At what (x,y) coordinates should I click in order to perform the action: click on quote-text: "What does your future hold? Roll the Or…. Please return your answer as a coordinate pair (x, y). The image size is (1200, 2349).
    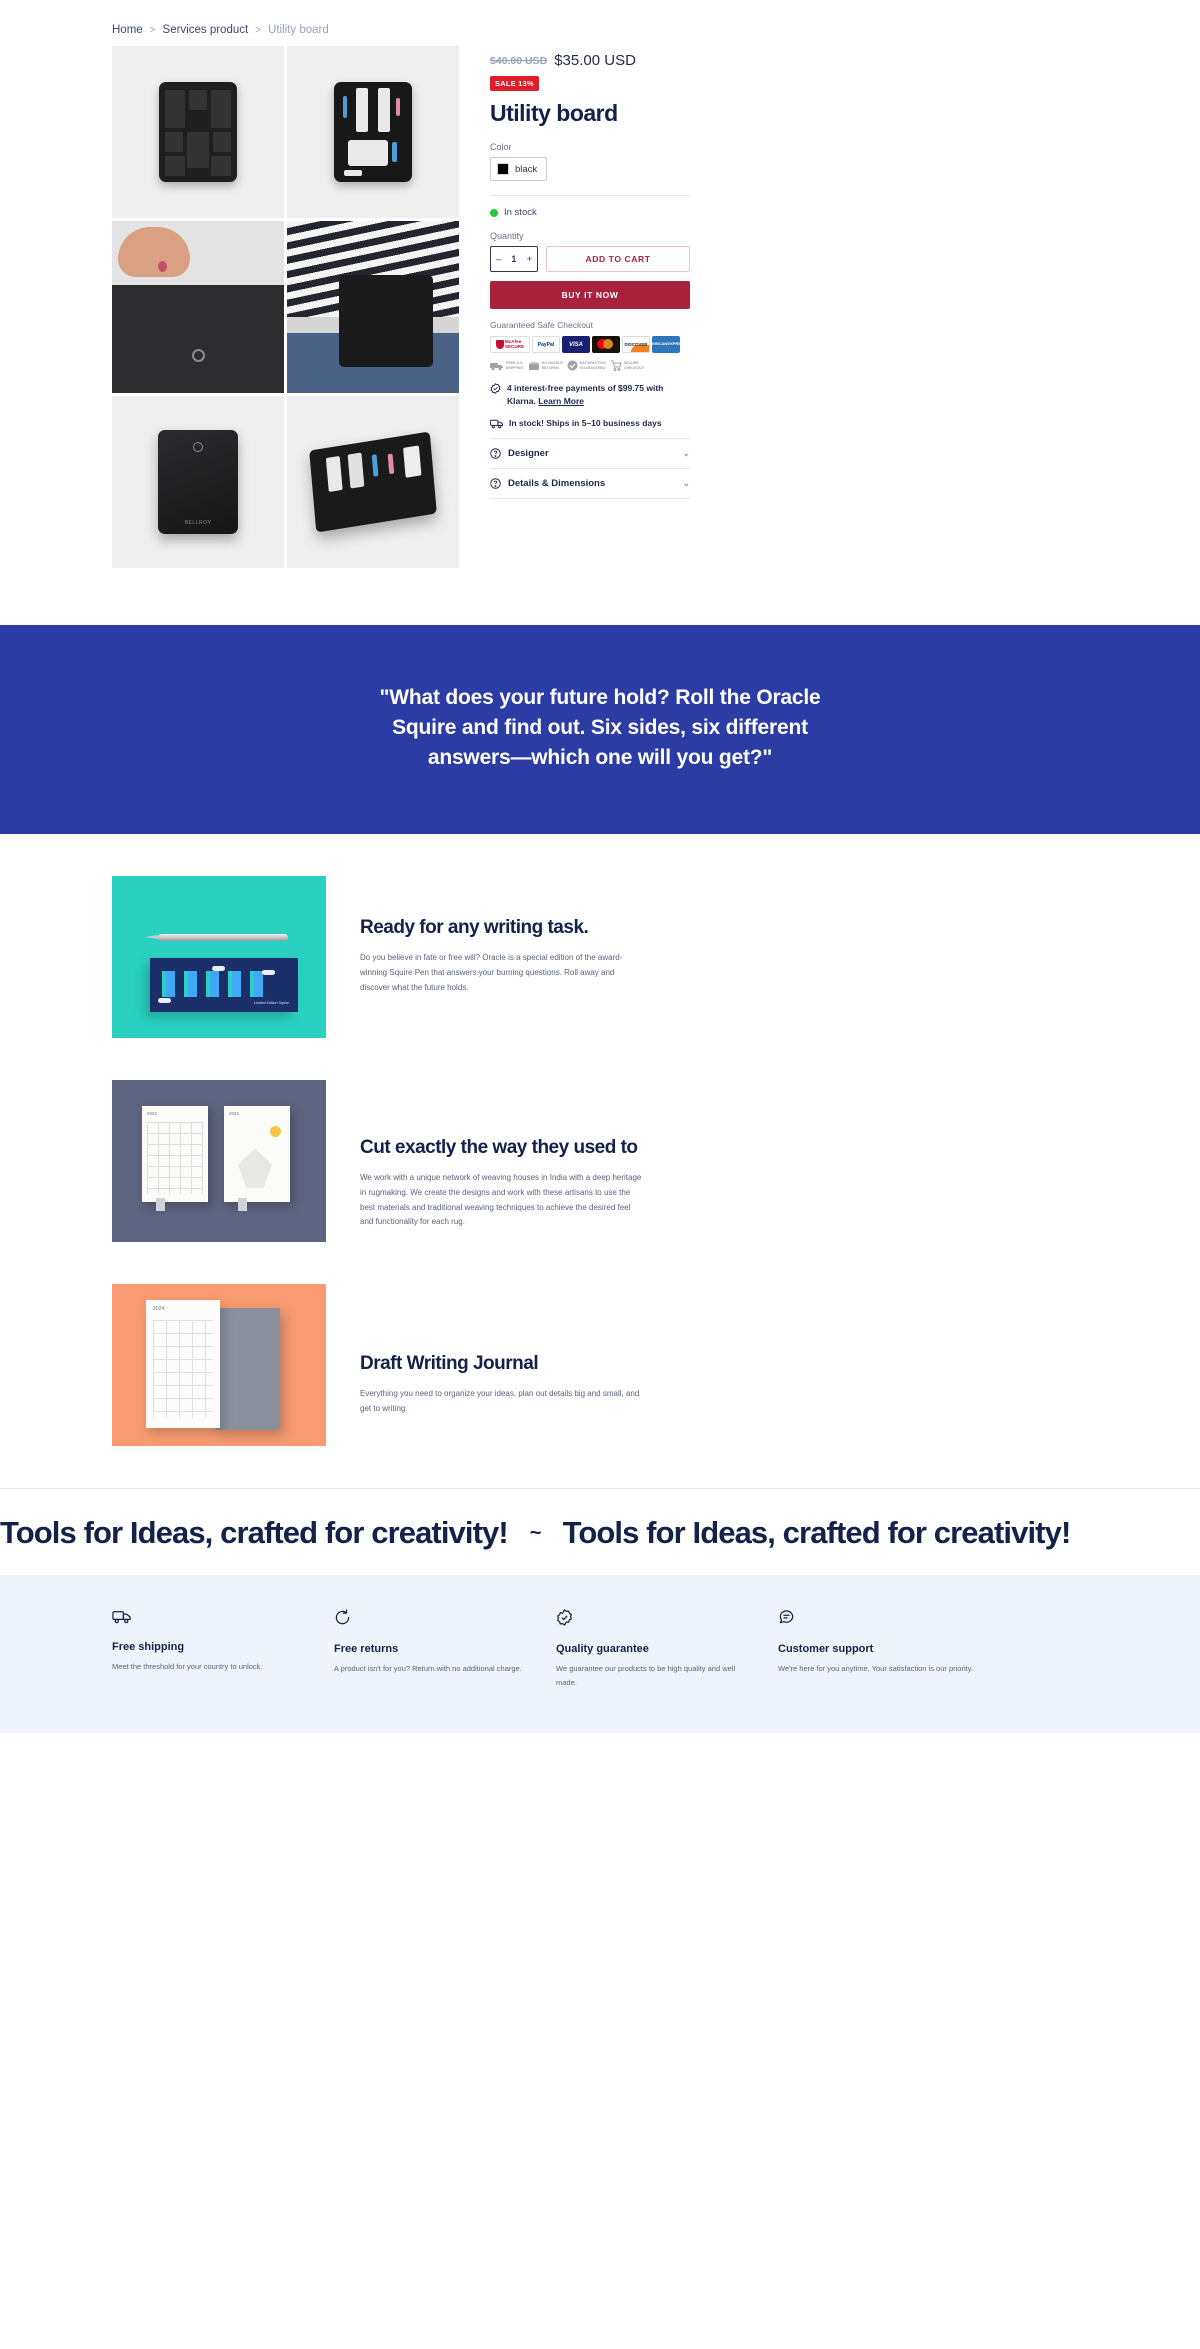
    Looking at the image, I should click on (600, 727).